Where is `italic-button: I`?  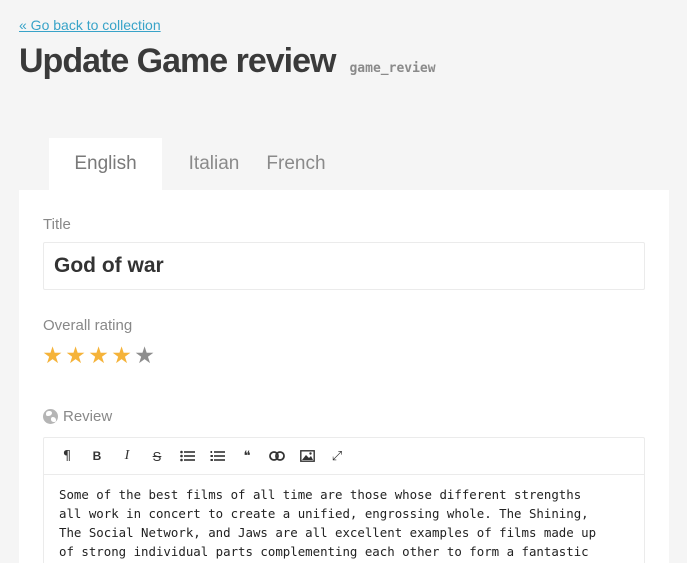 italic-button: I is located at coordinates (127, 456).